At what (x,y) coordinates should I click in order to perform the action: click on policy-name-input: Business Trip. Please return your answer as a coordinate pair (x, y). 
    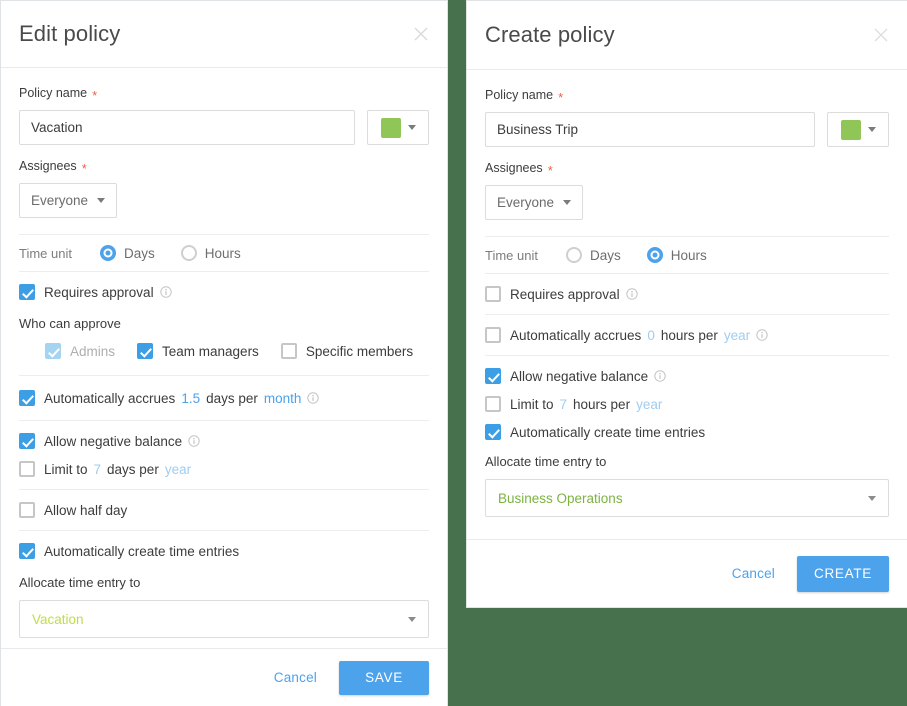
    Looking at the image, I should click on (650, 129).